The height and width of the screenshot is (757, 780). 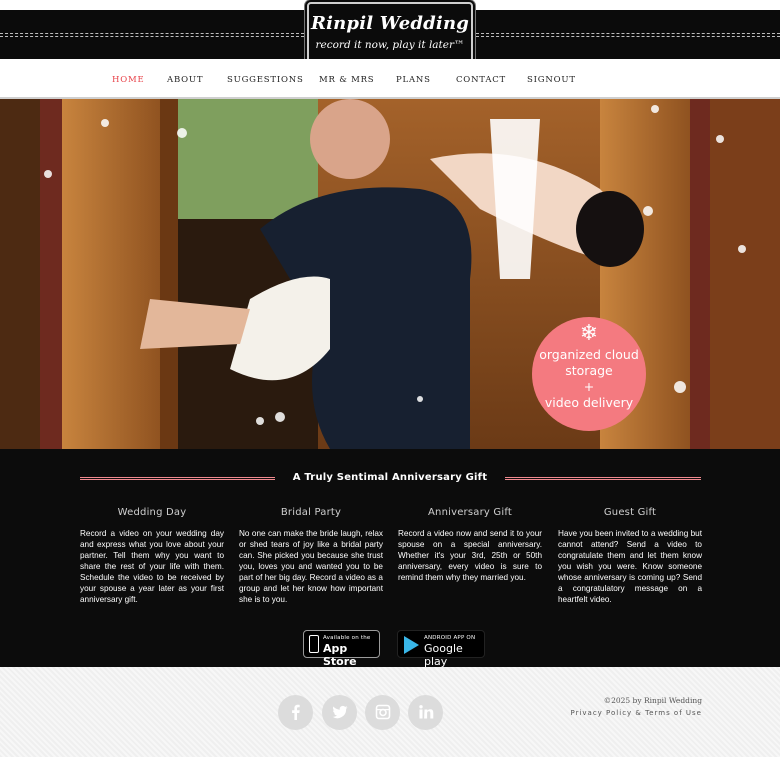 What do you see at coordinates (177, 478) in the screenshot?
I see `headline-rule-left` at bounding box center [177, 478].